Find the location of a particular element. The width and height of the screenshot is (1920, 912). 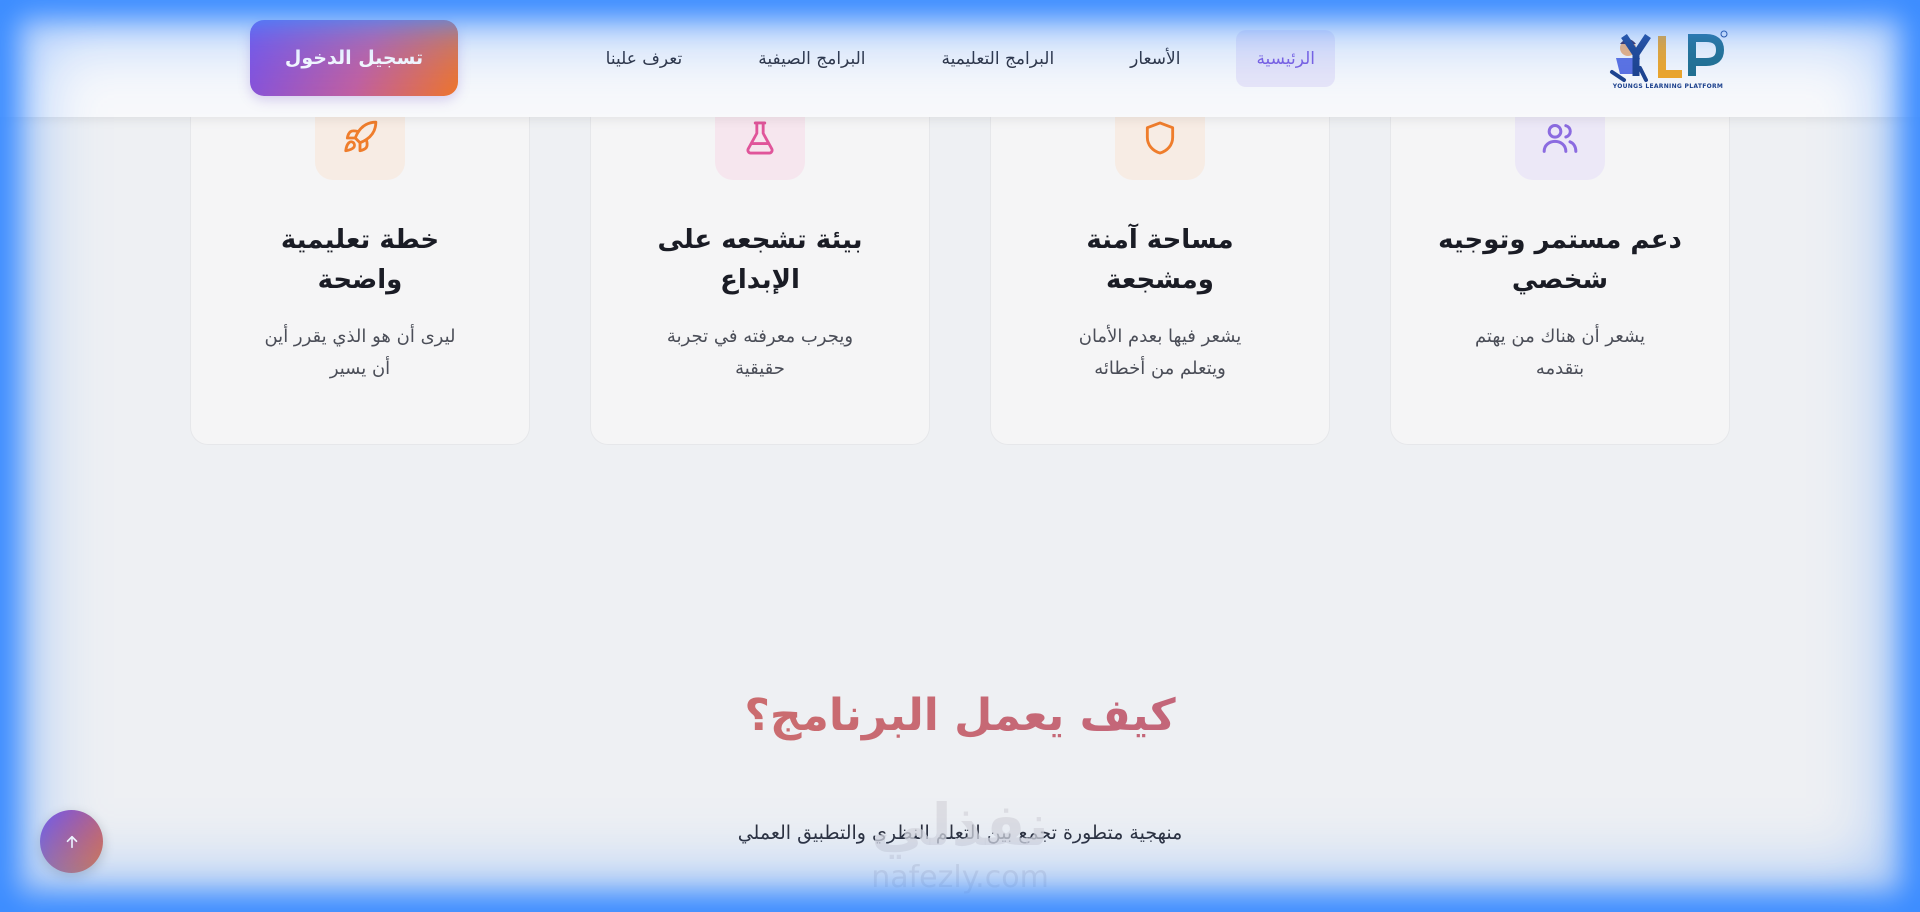

rocket-icon is located at coordinates (361, 136).